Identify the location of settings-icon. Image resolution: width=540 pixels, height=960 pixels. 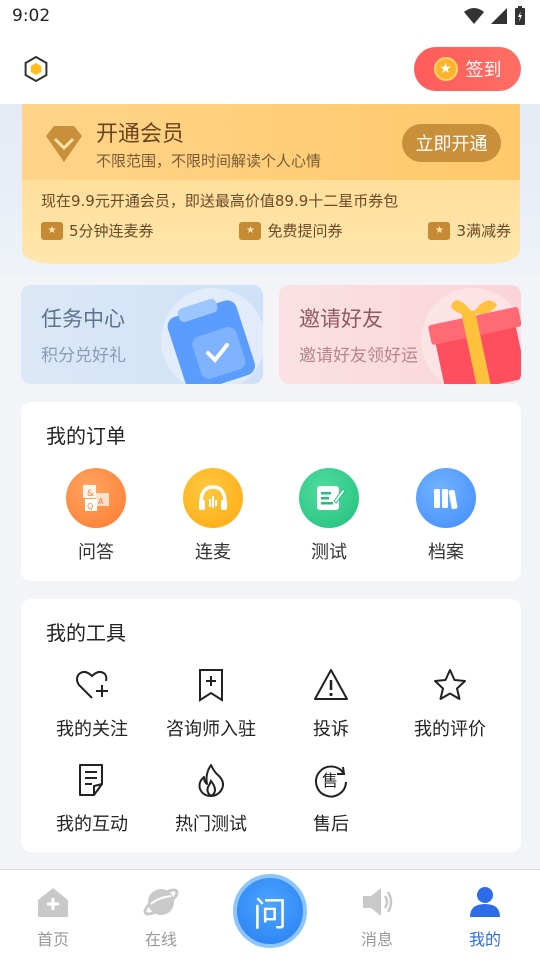
(36, 69).